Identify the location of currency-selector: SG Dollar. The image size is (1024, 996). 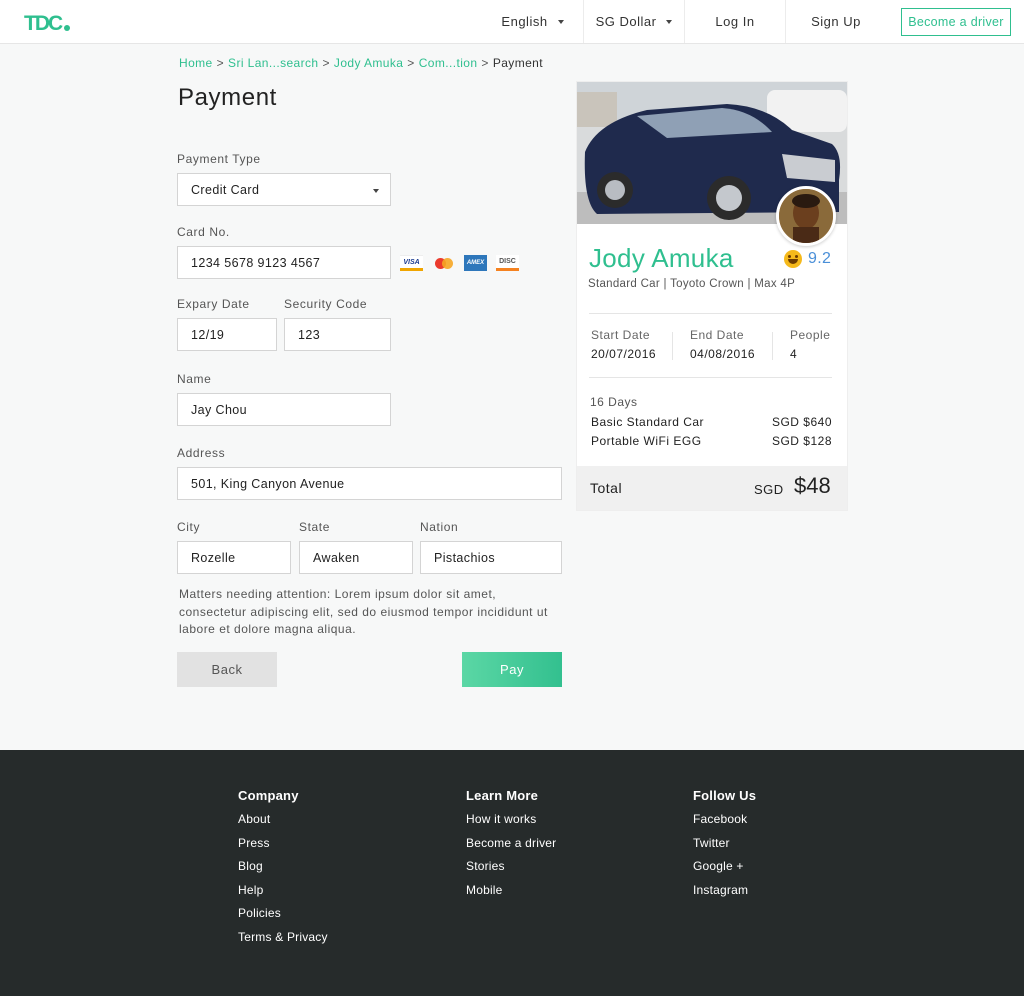
(633, 21).